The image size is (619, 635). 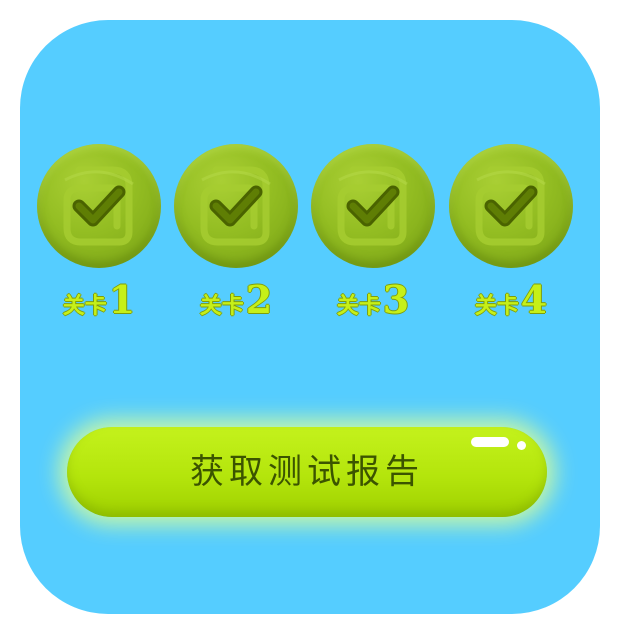 What do you see at coordinates (396, 299) in the screenshot?
I see `level-number: 3` at bounding box center [396, 299].